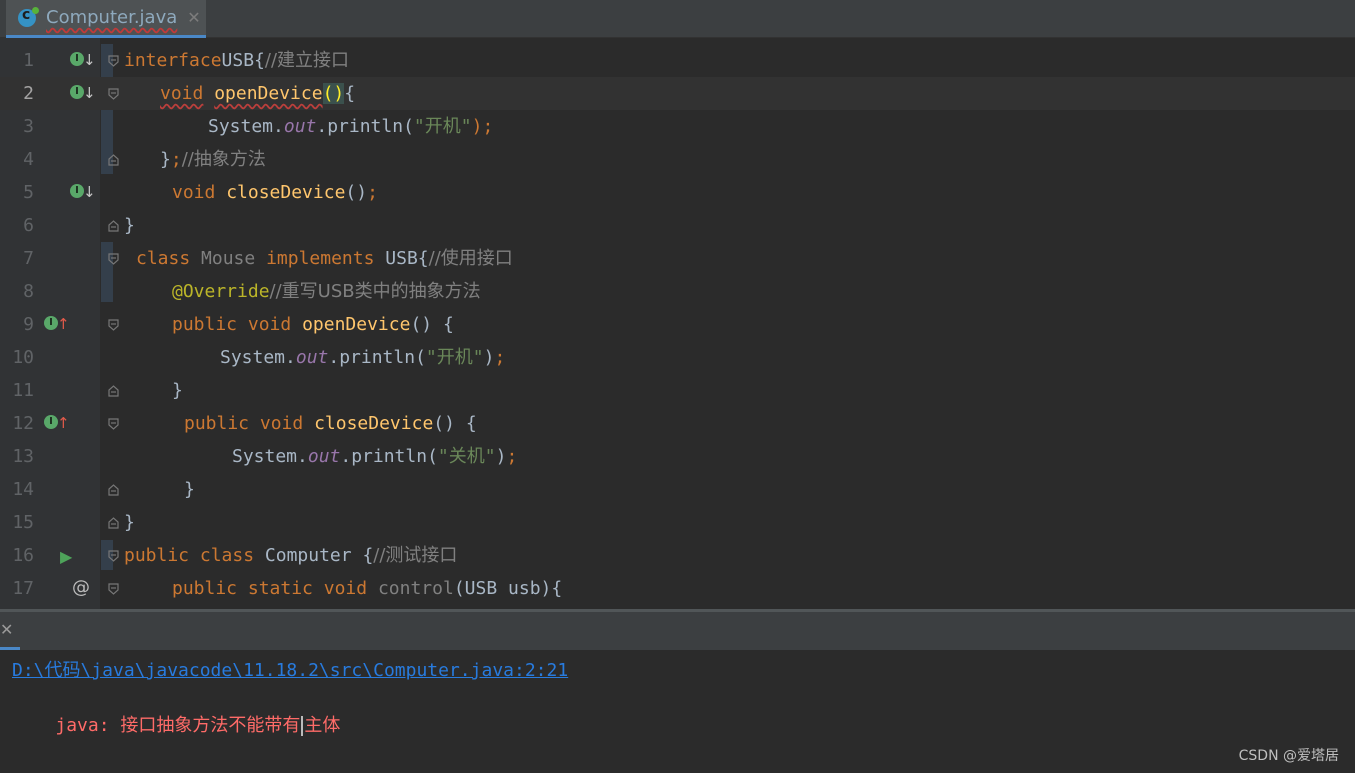 The image size is (1355, 773). I want to click on at-icon: @, so click(81, 587).